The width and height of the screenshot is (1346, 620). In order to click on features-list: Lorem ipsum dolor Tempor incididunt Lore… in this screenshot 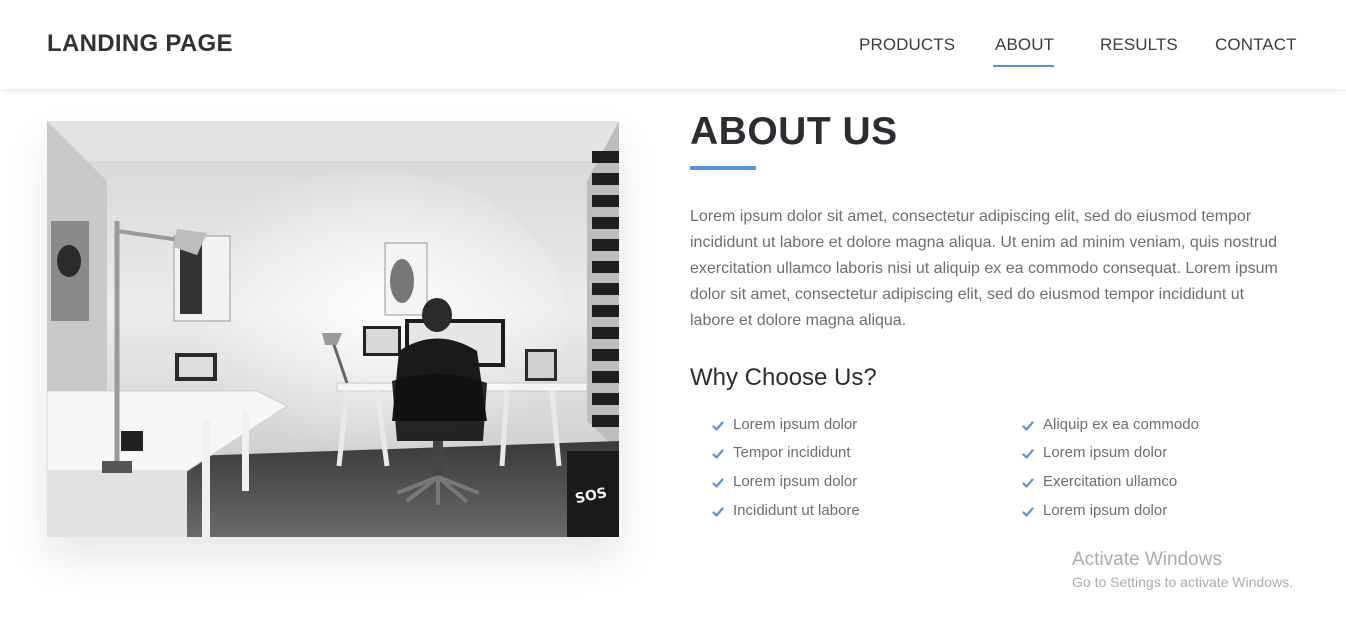, I will do `click(1000, 475)`.